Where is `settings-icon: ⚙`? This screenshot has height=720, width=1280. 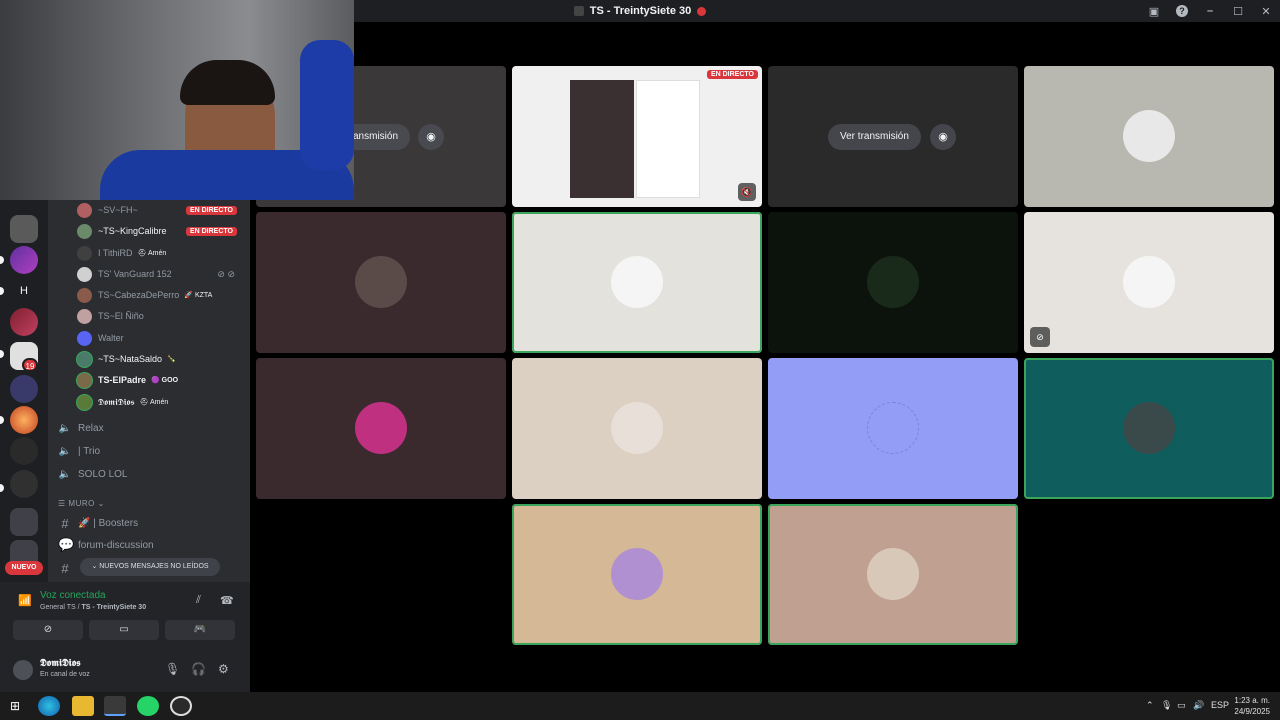 settings-icon: ⚙ is located at coordinates (223, 669).